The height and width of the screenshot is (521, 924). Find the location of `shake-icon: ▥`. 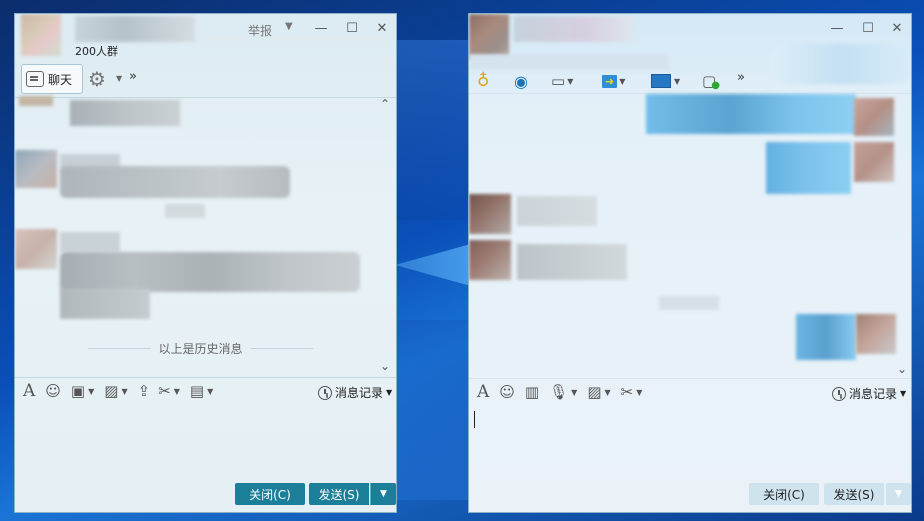

shake-icon: ▥ is located at coordinates (532, 392).